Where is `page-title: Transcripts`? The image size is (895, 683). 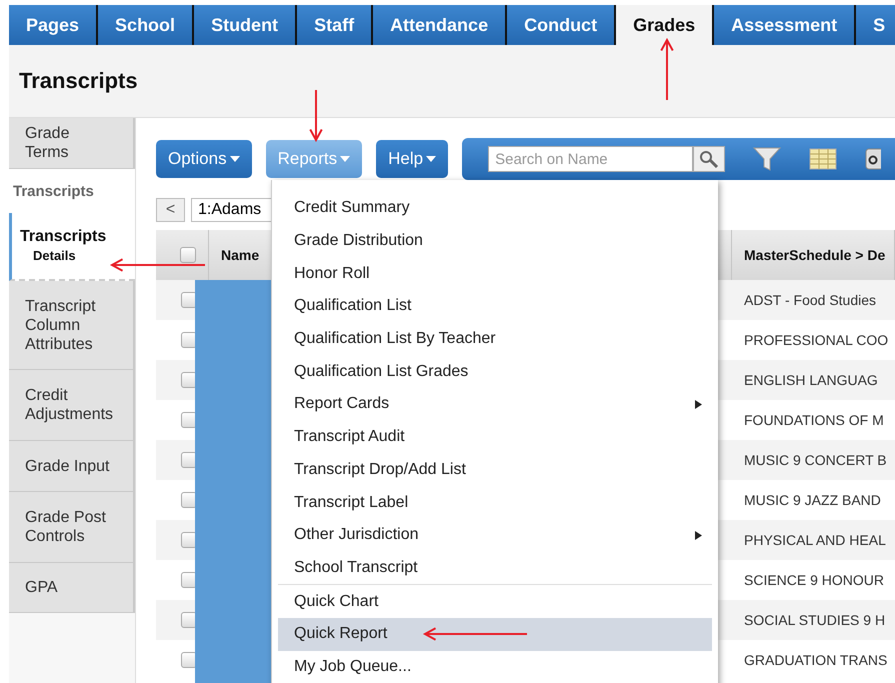
page-title: Transcripts is located at coordinates (78, 81).